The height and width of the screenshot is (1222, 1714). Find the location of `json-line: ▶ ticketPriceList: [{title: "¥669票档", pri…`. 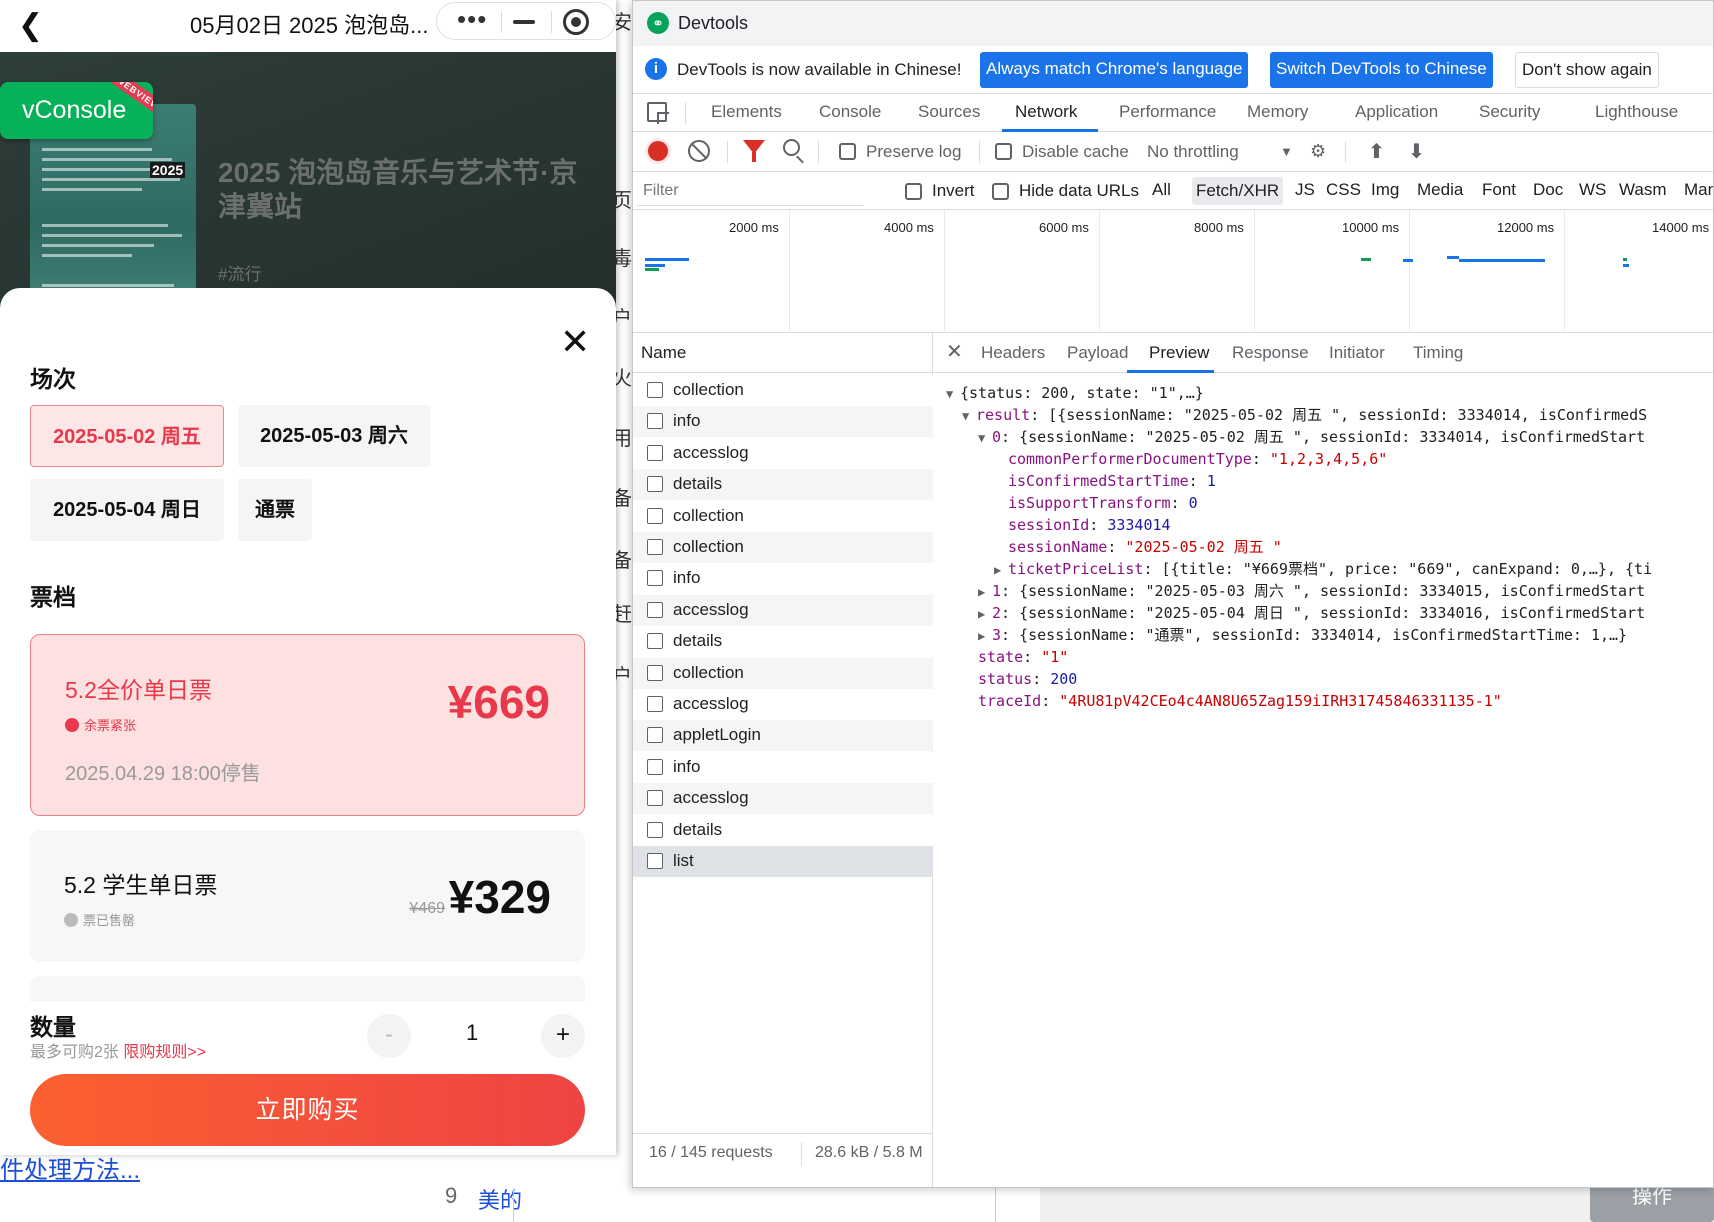

json-line: ▶ ticketPriceList: [{title: "¥669票档", pri… is located at coordinates (1323, 569).